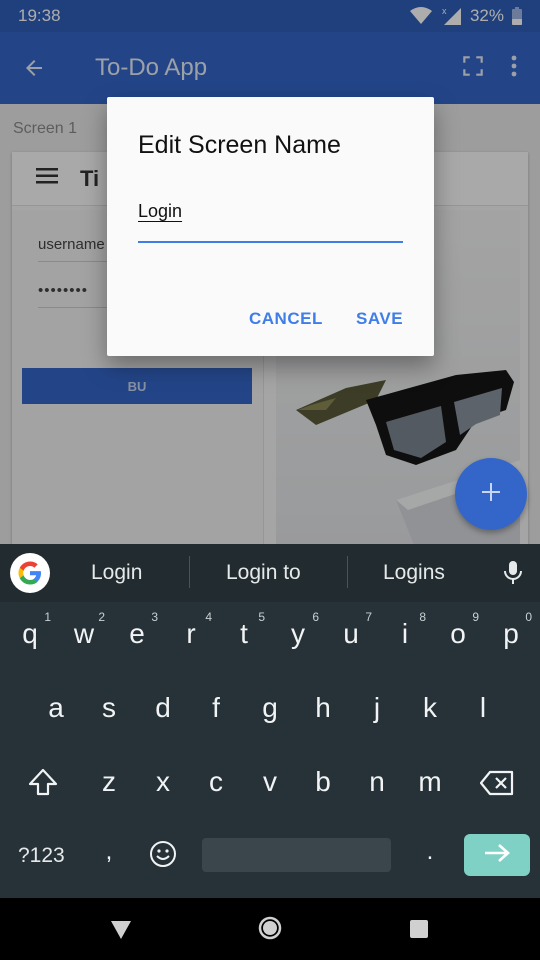 This screenshot has height=960, width=540. I want to click on key-d: d, so click(163, 708).